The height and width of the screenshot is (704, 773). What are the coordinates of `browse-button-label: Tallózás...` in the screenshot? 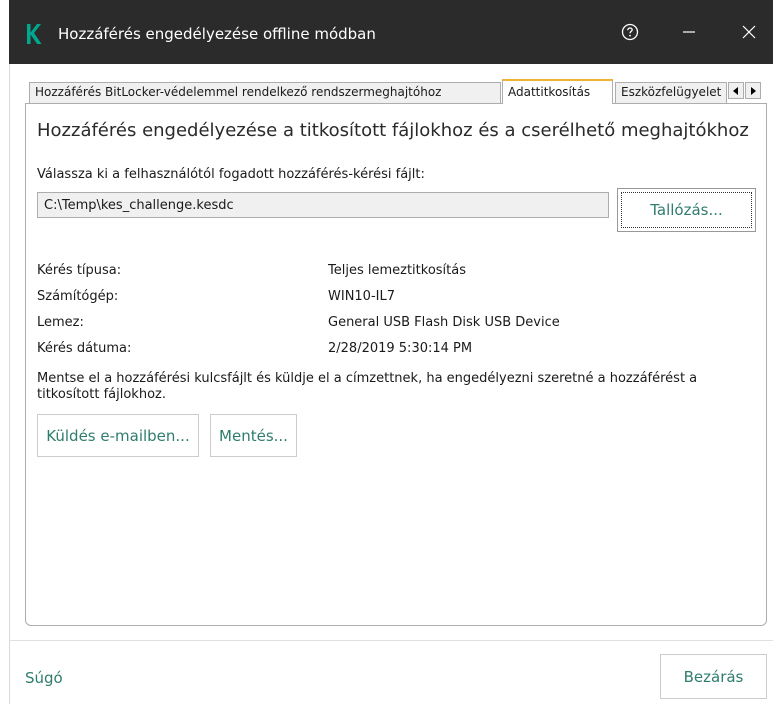 It's located at (686, 210).